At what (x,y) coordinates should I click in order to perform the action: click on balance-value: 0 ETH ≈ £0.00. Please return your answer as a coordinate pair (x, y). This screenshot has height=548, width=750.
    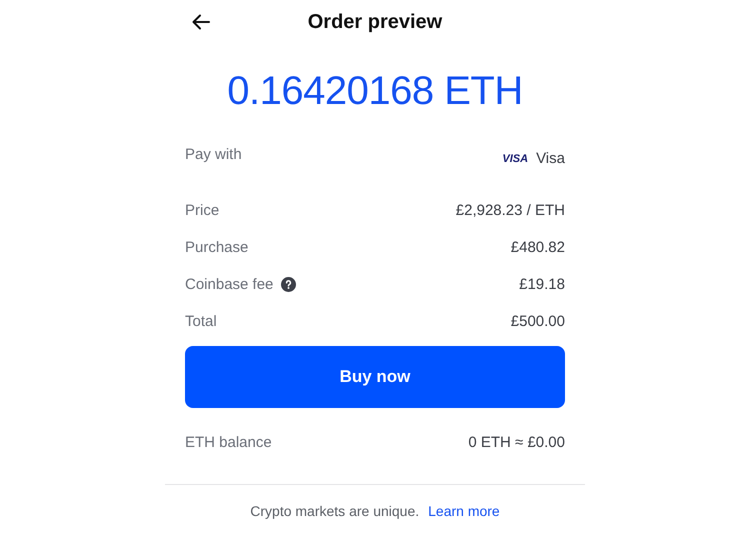
    Looking at the image, I should click on (516, 442).